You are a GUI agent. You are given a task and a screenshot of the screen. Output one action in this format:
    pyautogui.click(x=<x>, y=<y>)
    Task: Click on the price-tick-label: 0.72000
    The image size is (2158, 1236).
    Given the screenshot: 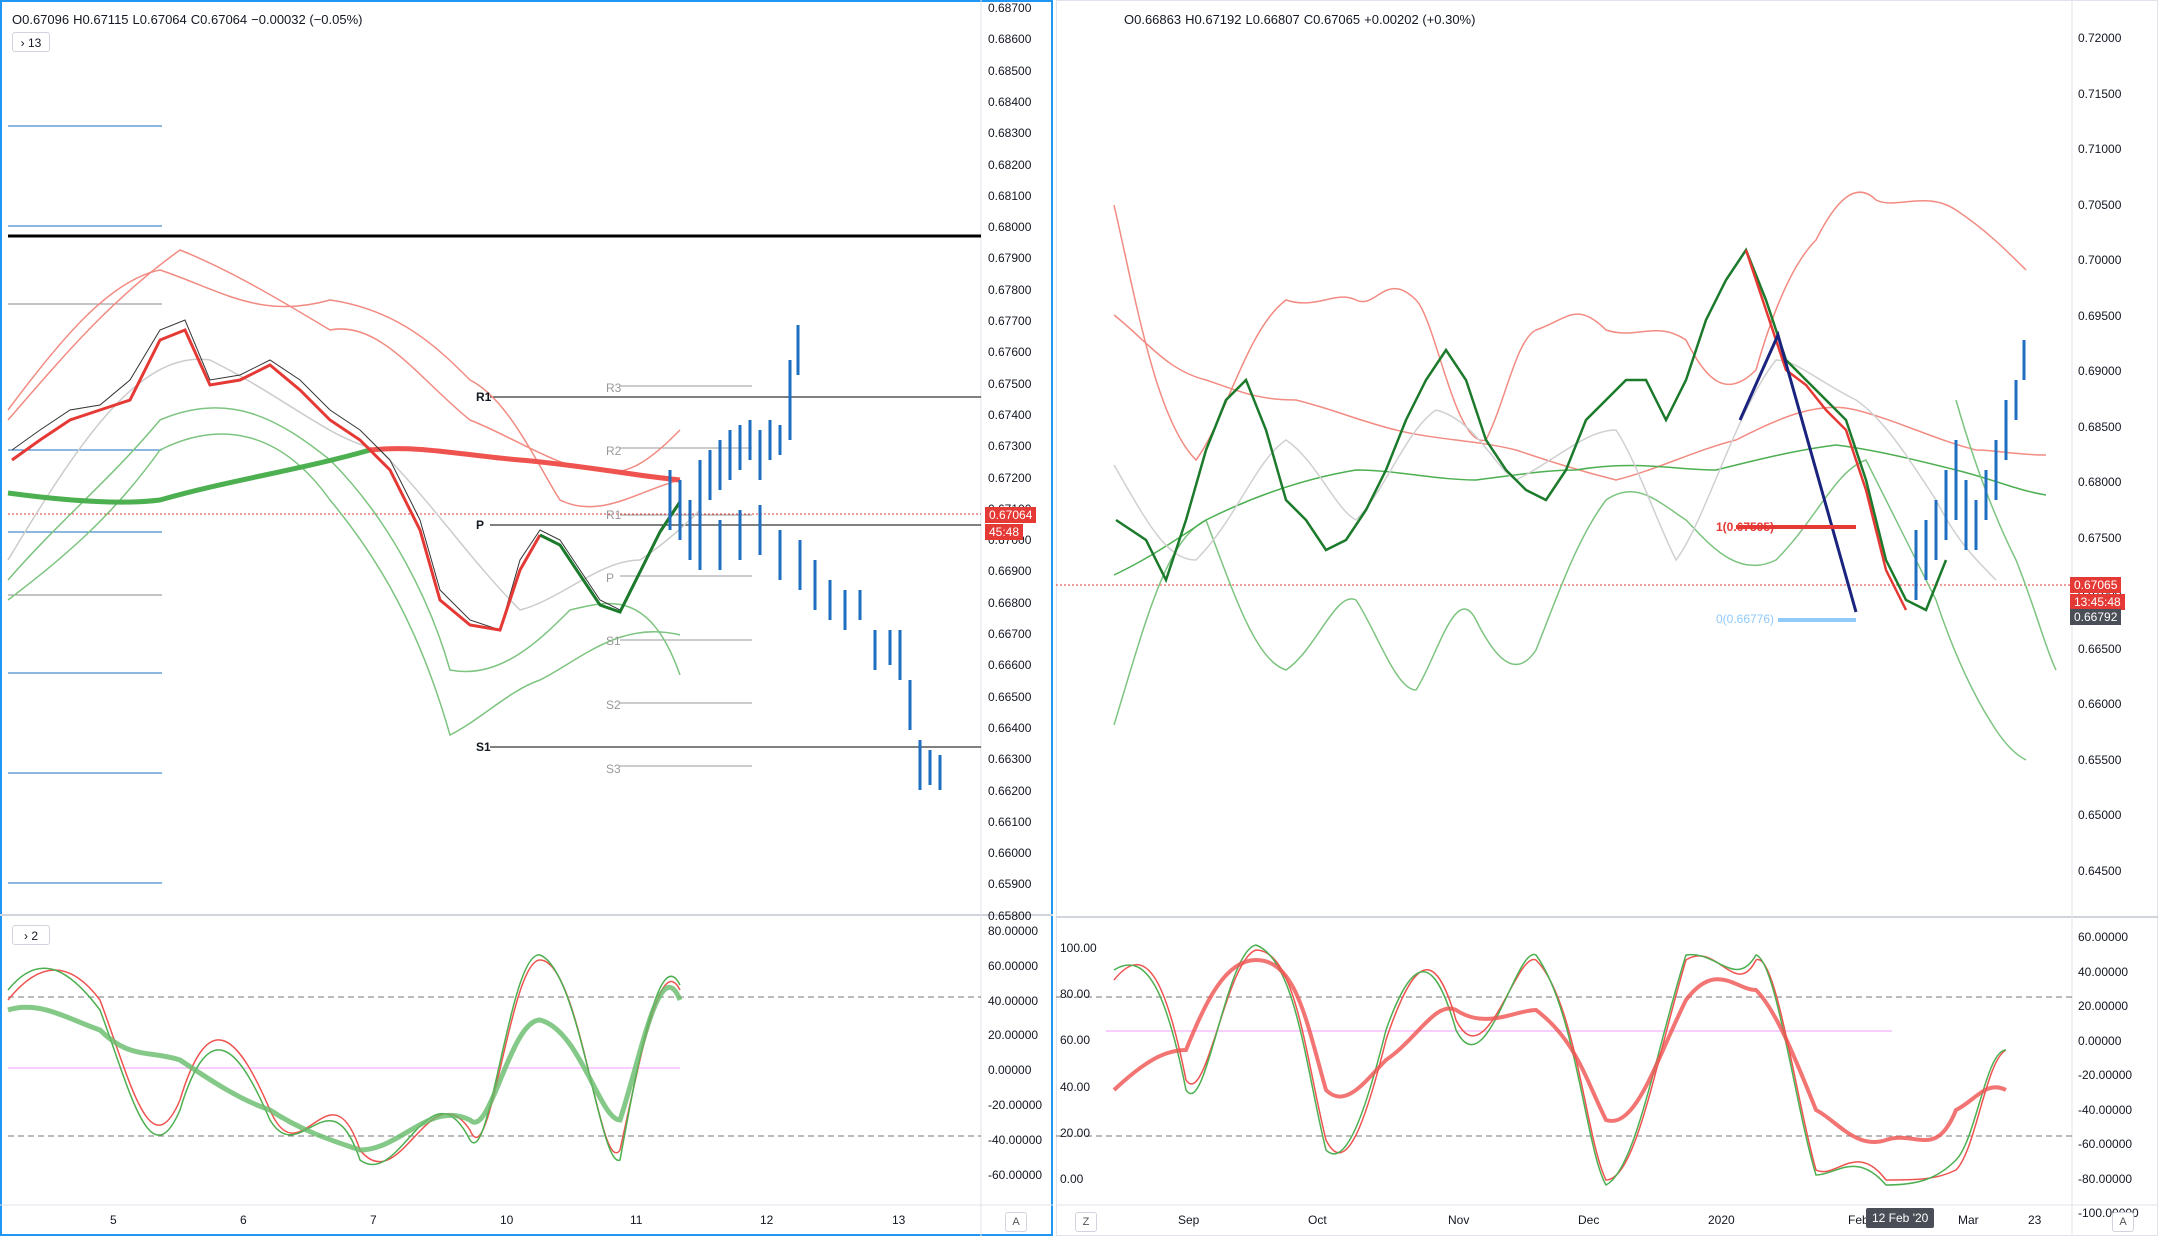 What is the action you would take?
    pyautogui.click(x=2100, y=38)
    